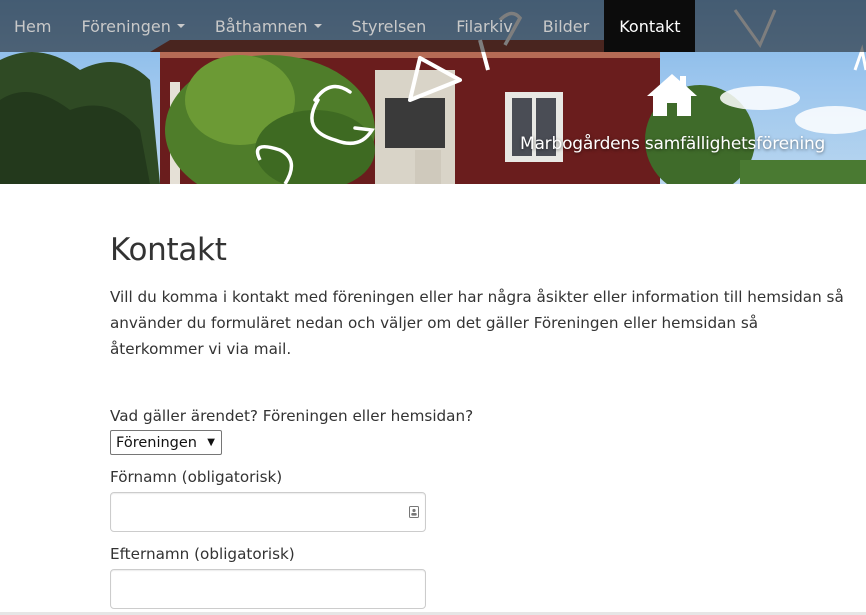 Image resolution: width=866 pixels, height=615 pixels. Describe the element at coordinates (672, 144) in the screenshot. I see `site-name: Marbogårdens samfällighetsförening` at that location.